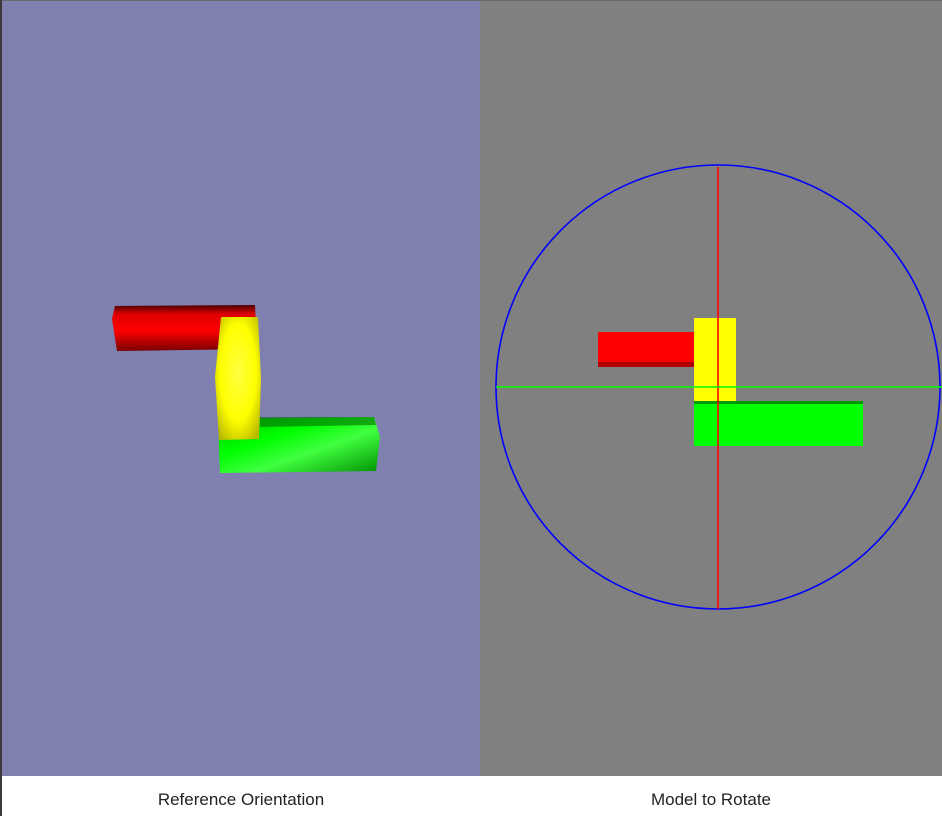  What do you see at coordinates (715, 361) in the screenshot?
I see `model-yellow-block` at bounding box center [715, 361].